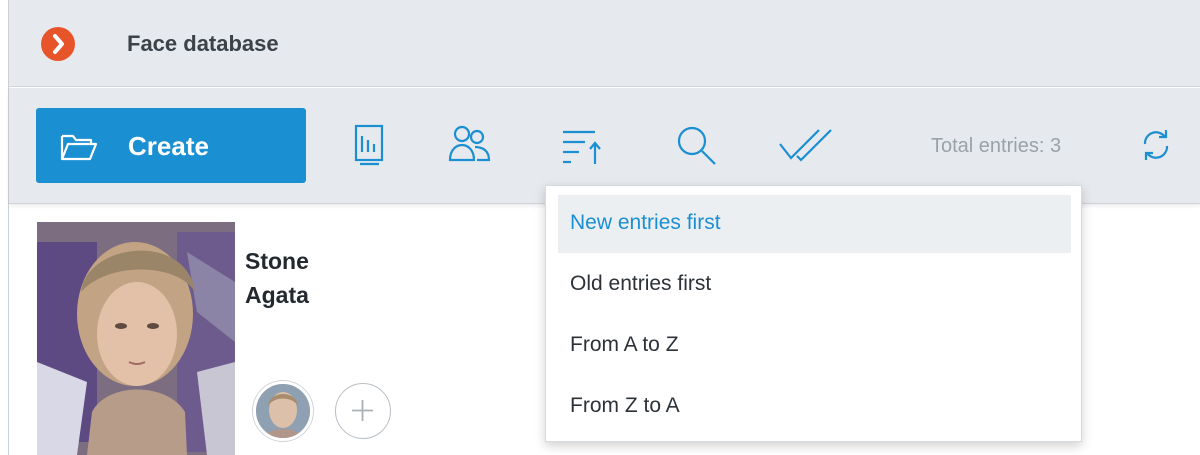  What do you see at coordinates (814, 346) in the screenshot?
I see `sort-option-a-to-z: From A to Z` at bounding box center [814, 346].